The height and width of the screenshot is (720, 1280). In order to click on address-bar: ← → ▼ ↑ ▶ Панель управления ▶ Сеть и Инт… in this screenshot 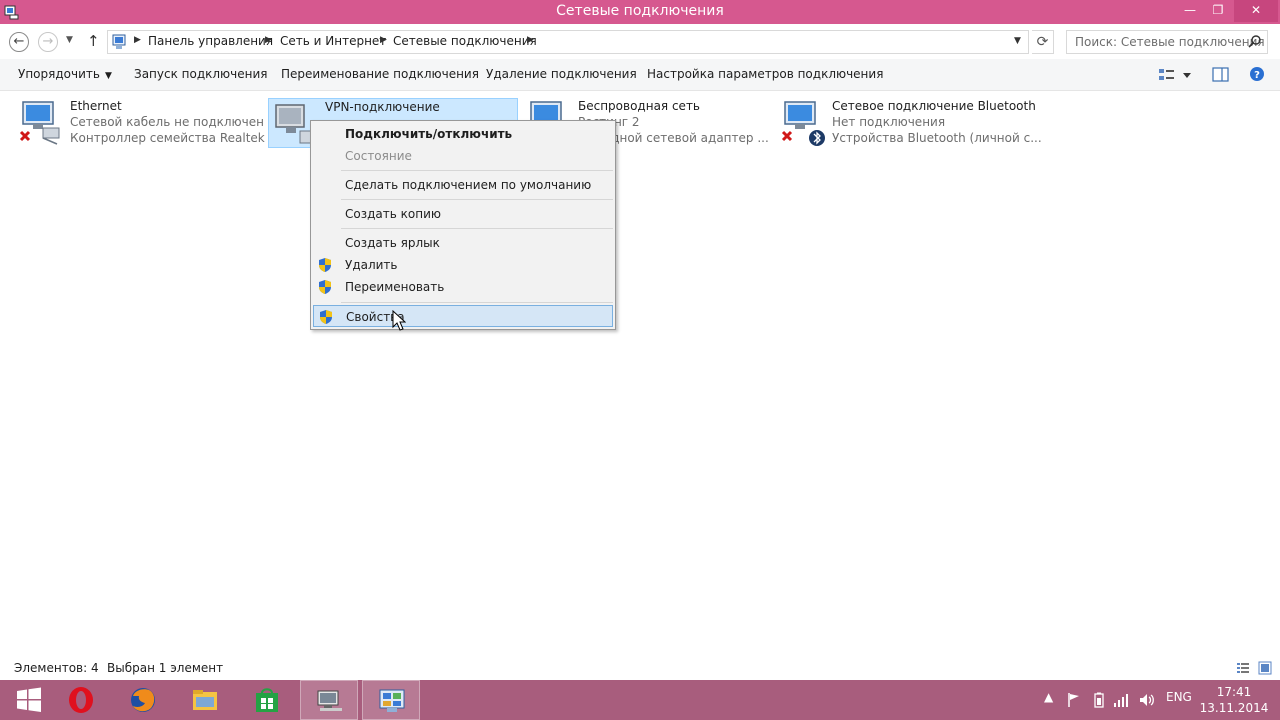, I will do `click(640, 41)`.